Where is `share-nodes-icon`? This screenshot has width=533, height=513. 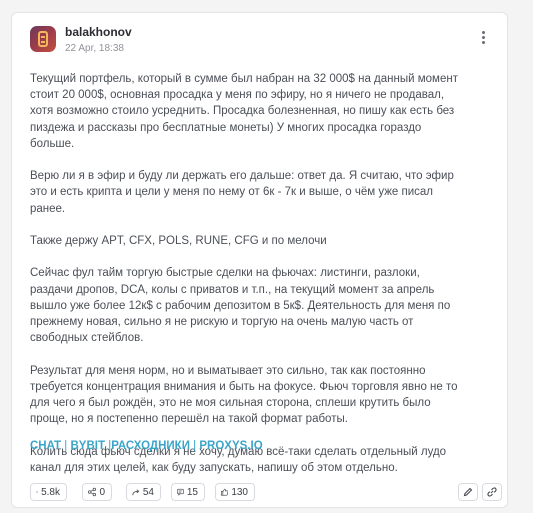 share-nodes-icon is located at coordinates (92, 492).